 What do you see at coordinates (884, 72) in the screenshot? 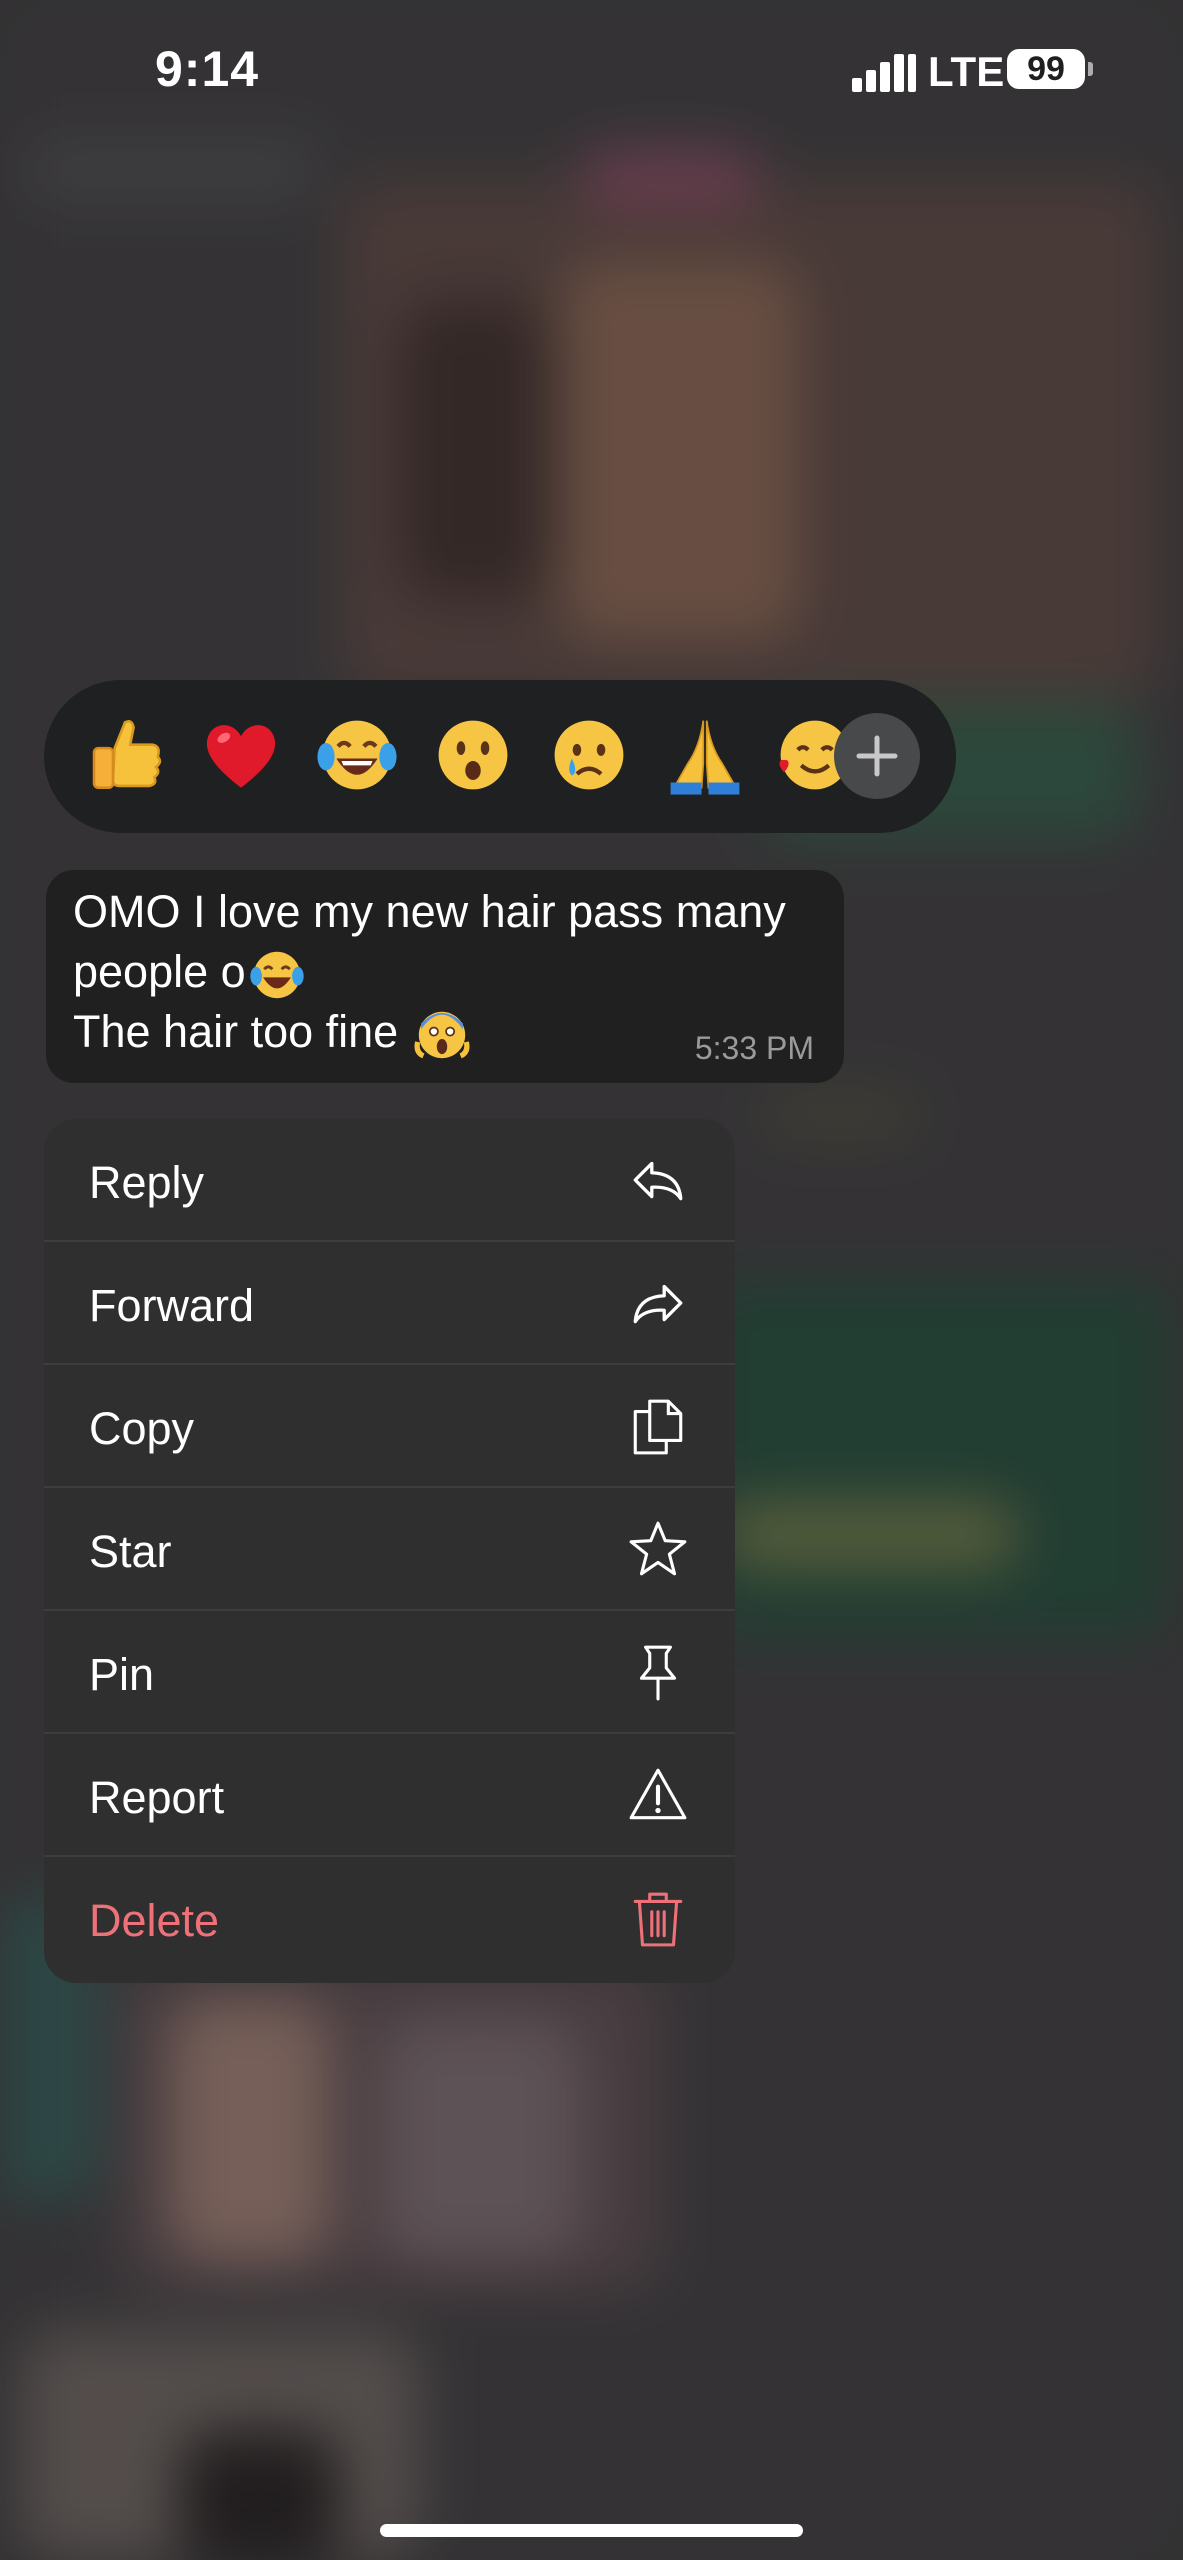
I see `signal-strength-icon` at bounding box center [884, 72].